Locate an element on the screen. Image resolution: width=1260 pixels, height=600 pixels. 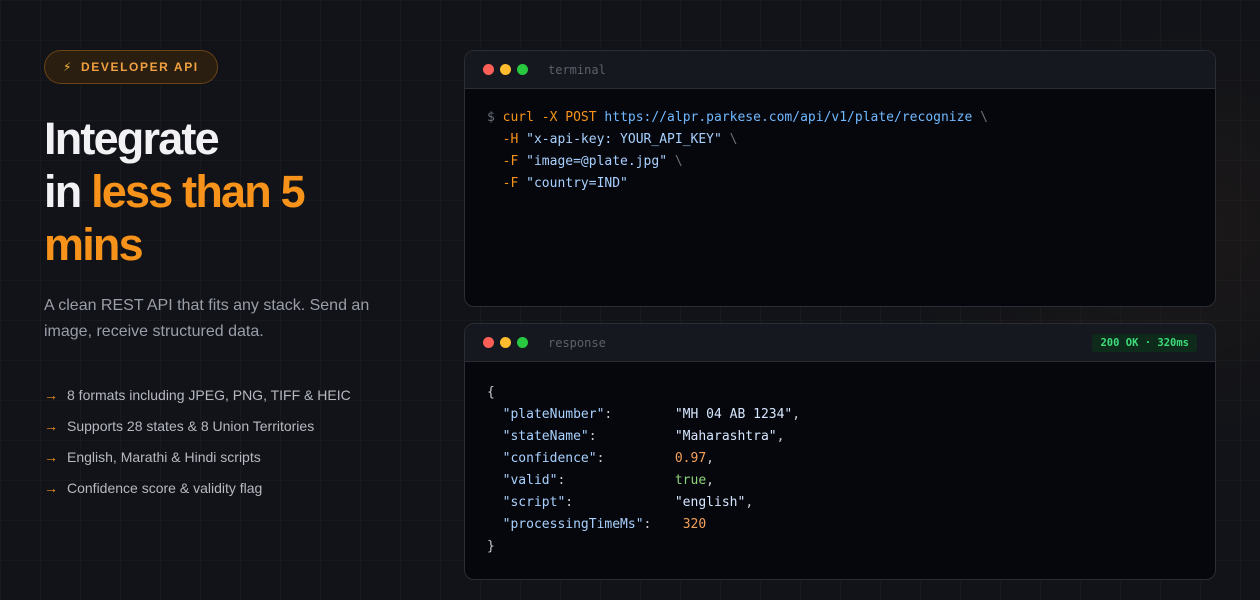
headline-line1: Integrate is located at coordinates (132, 138).